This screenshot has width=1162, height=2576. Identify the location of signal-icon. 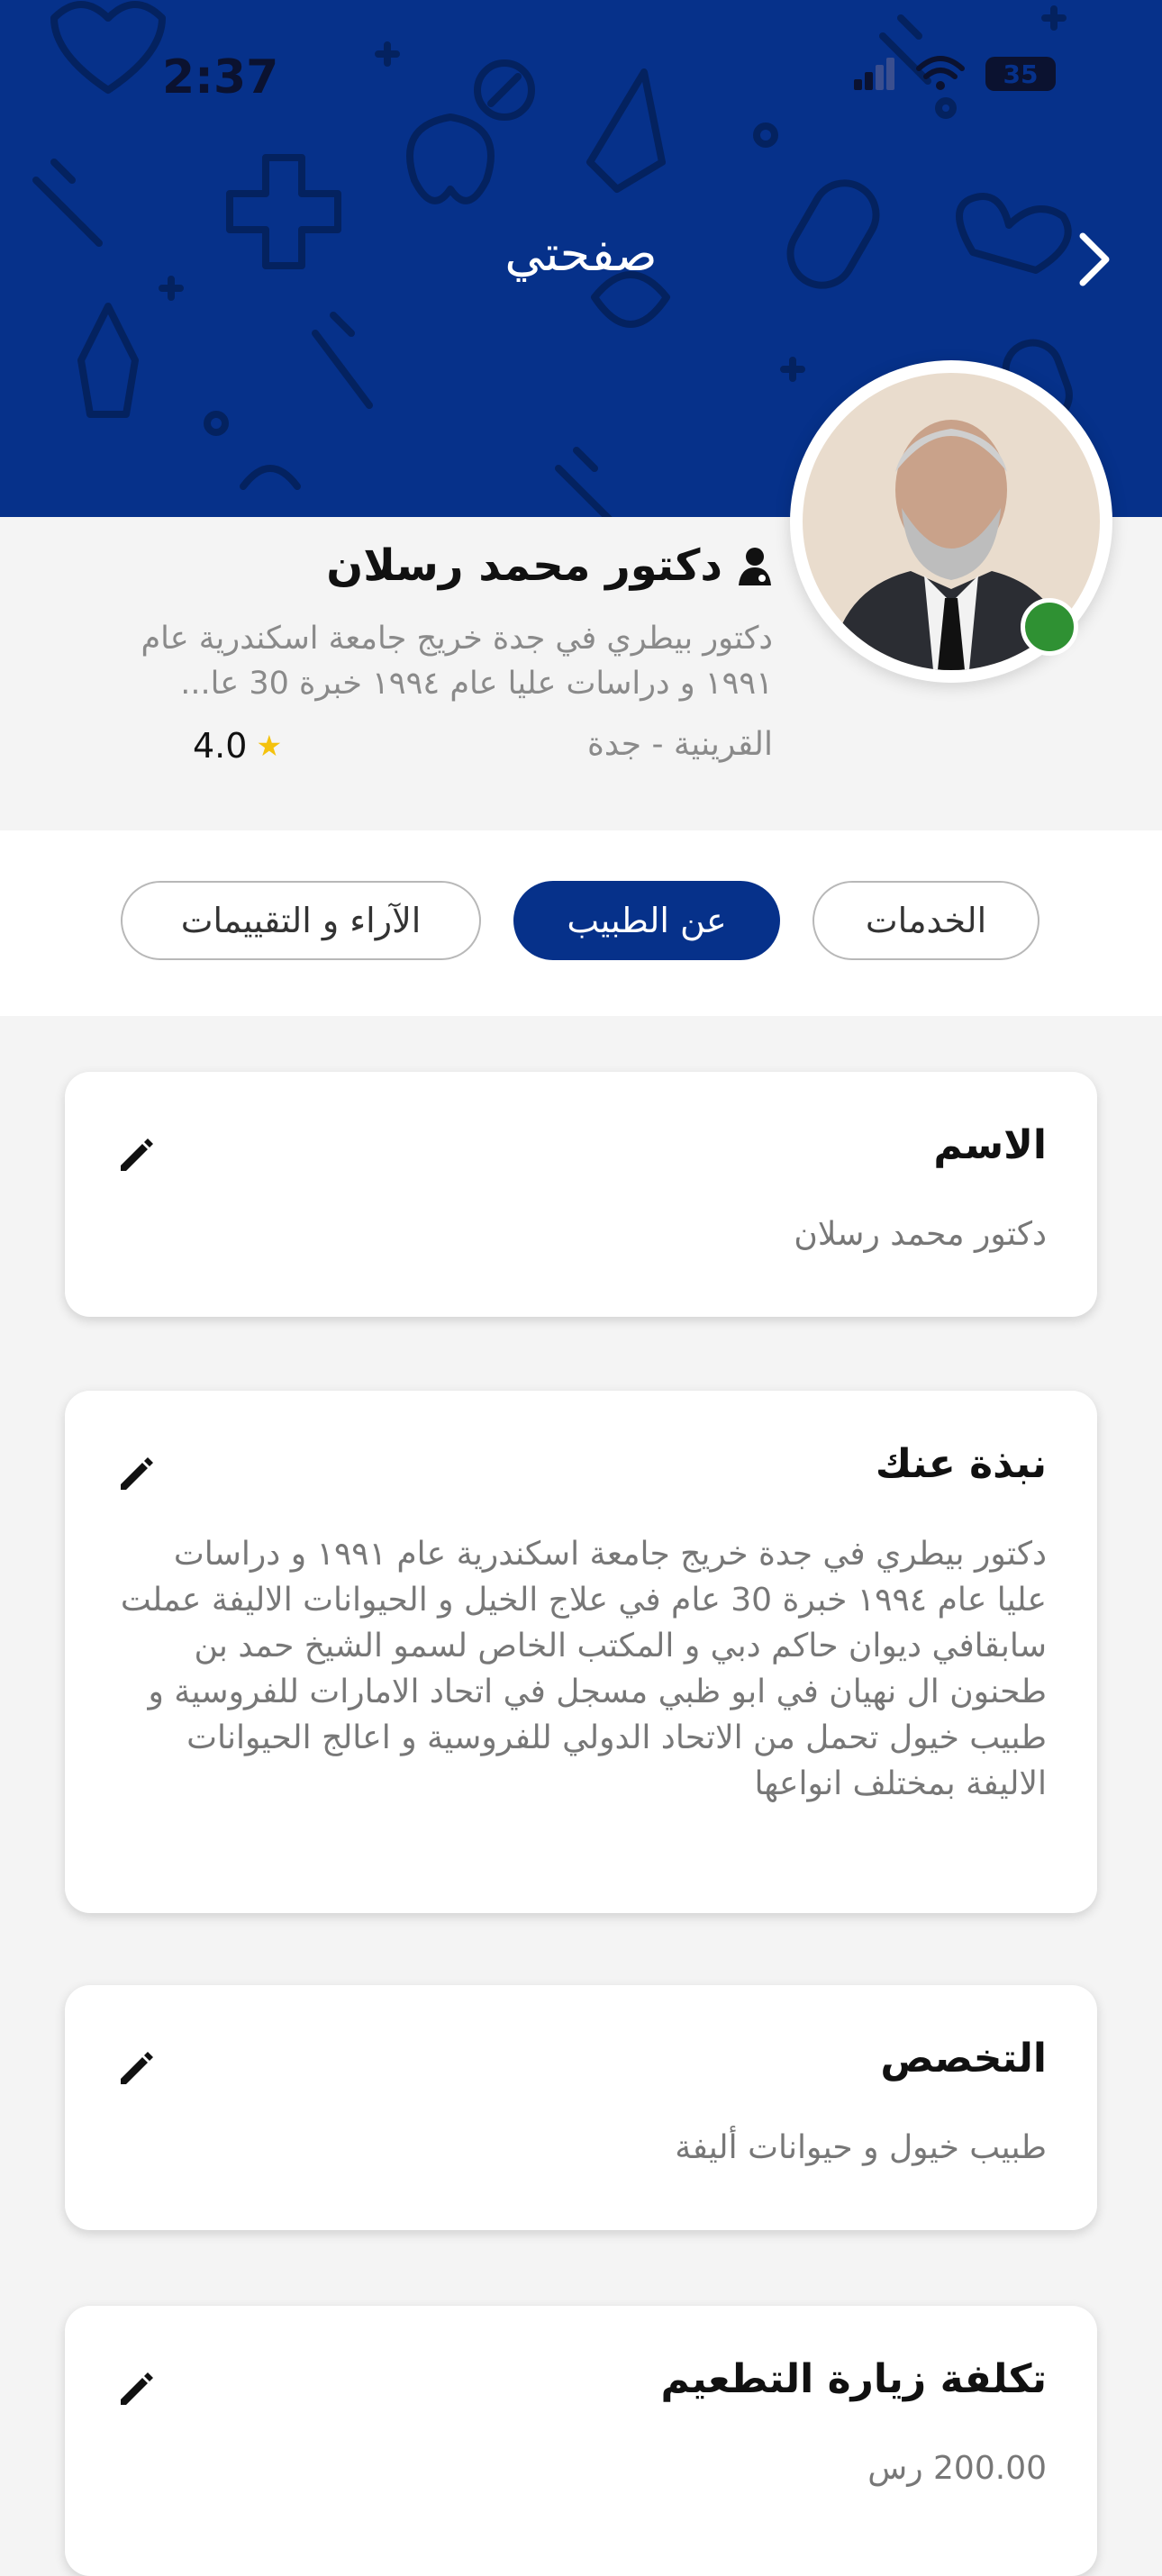
(874, 74).